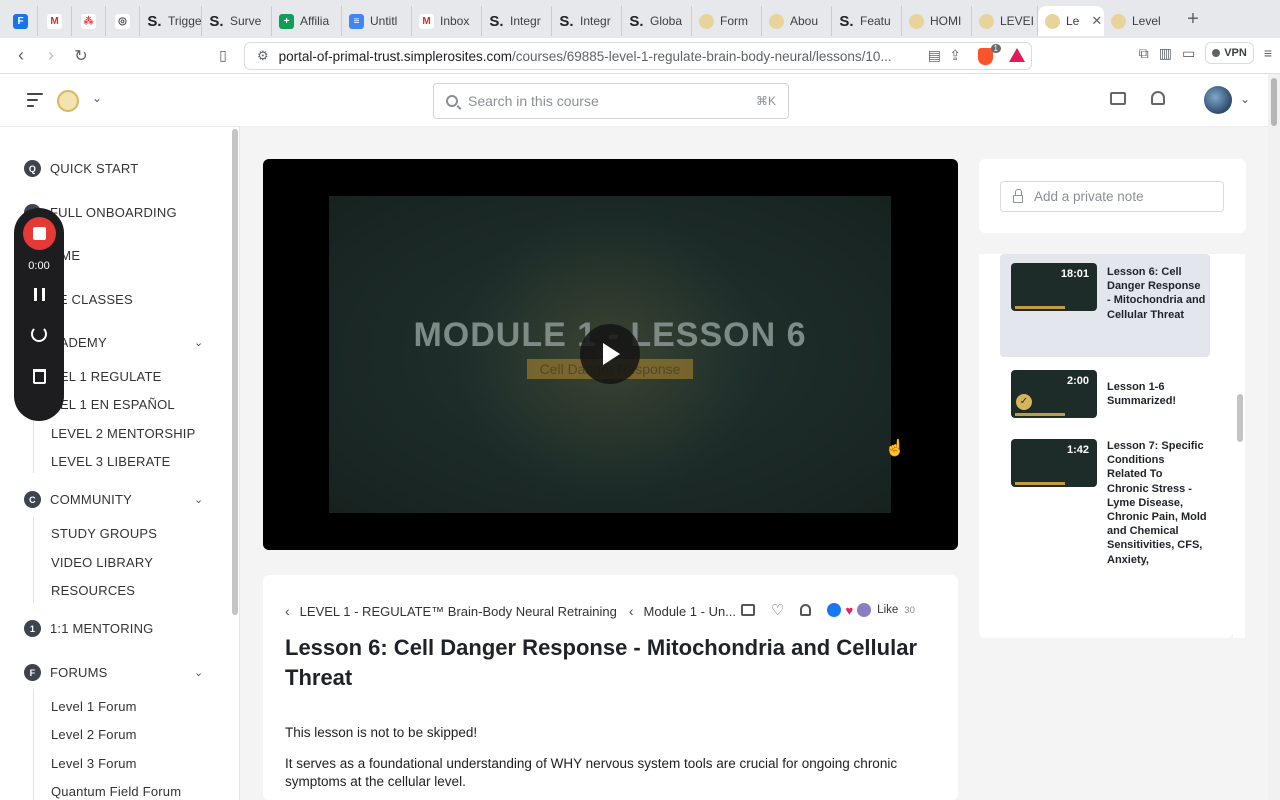  Describe the element at coordinates (1112, 196) in the screenshot. I see `private-note-input: Add a private note` at that location.